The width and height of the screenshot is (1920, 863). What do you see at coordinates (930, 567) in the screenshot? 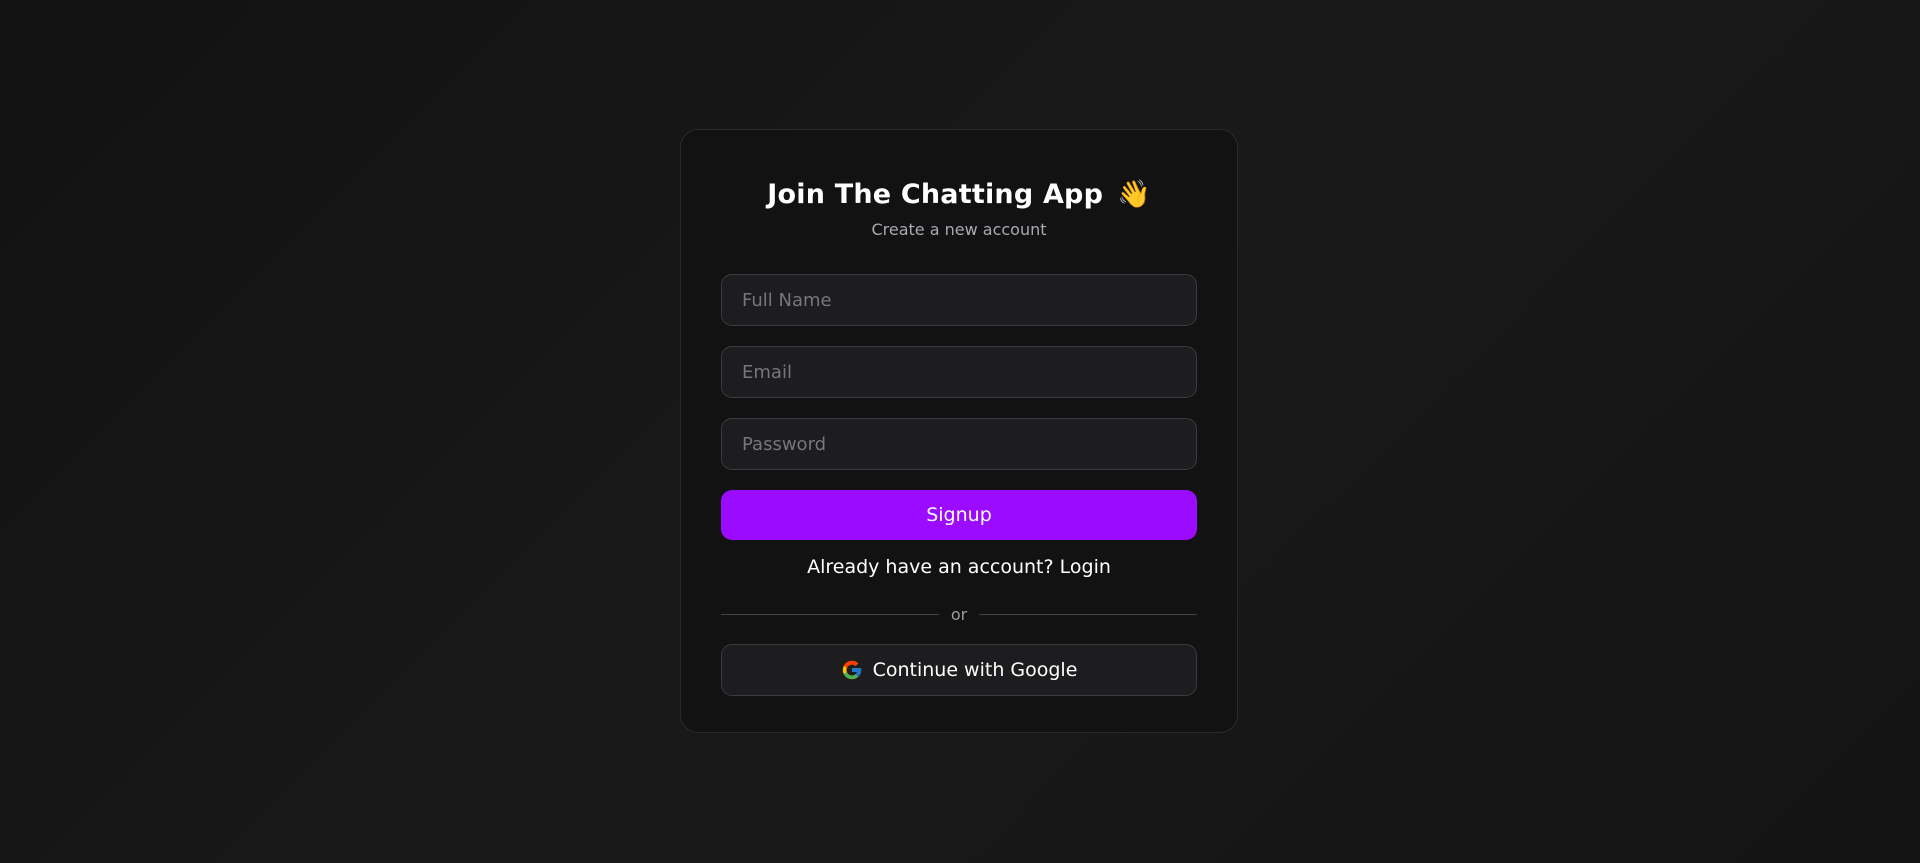
I see `login-prompt-text: Already have an account?` at bounding box center [930, 567].